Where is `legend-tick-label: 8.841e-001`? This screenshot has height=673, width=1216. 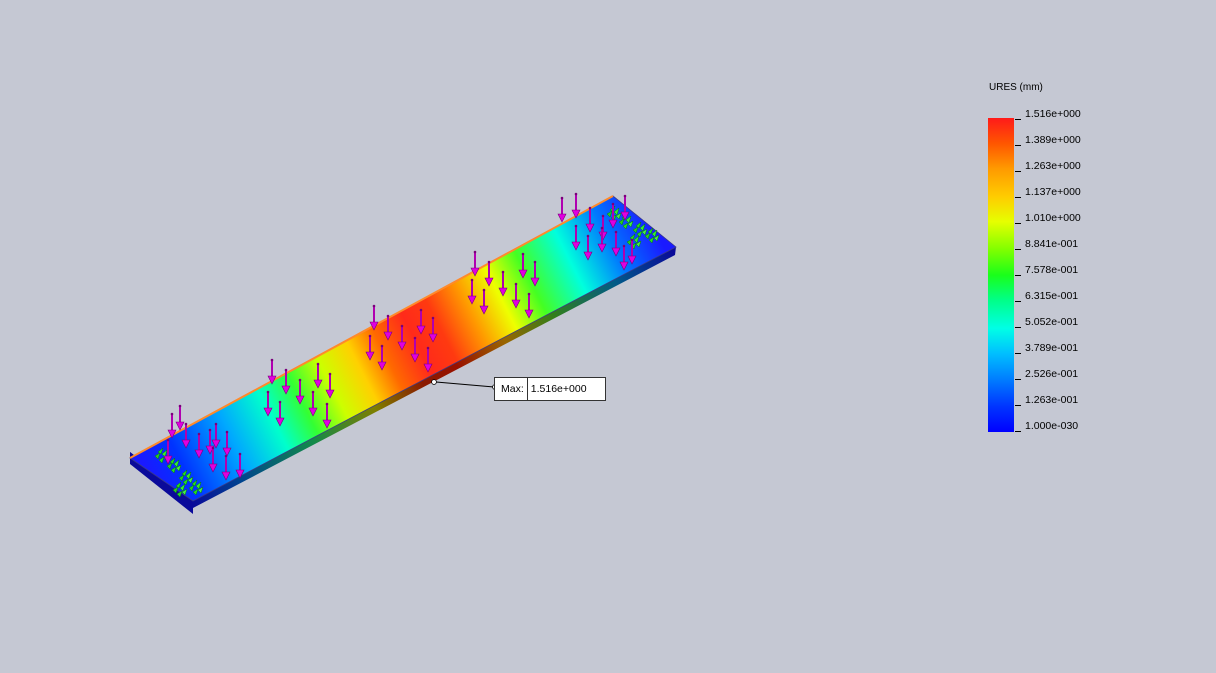
legend-tick-label: 8.841e-001 is located at coordinates (1052, 244).